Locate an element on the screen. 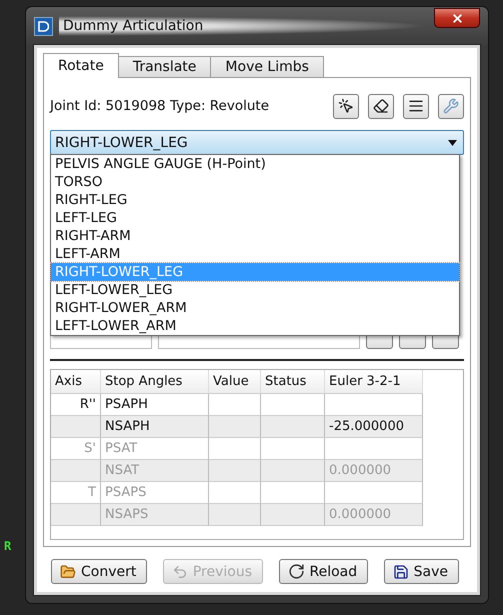 This screenshot has width=503, height=615. table-cell: PSAPS is located at coordinates (155, 493).